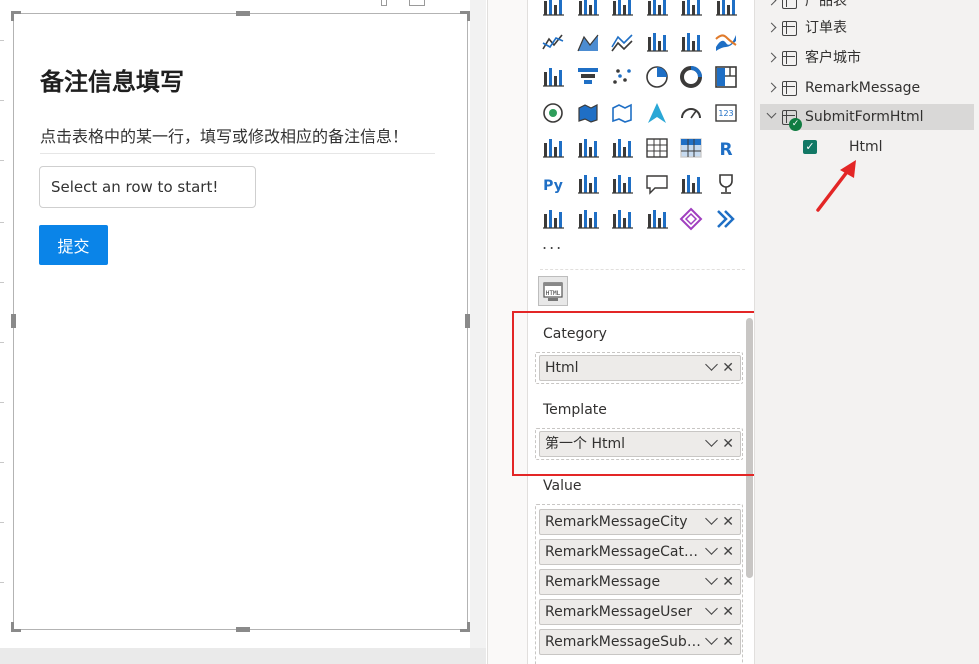 The height and width of the screenshot is (664, 979). Describe the element at coordinates (553, 77) in the screenshot. I see `waterfall-icon` at that location.